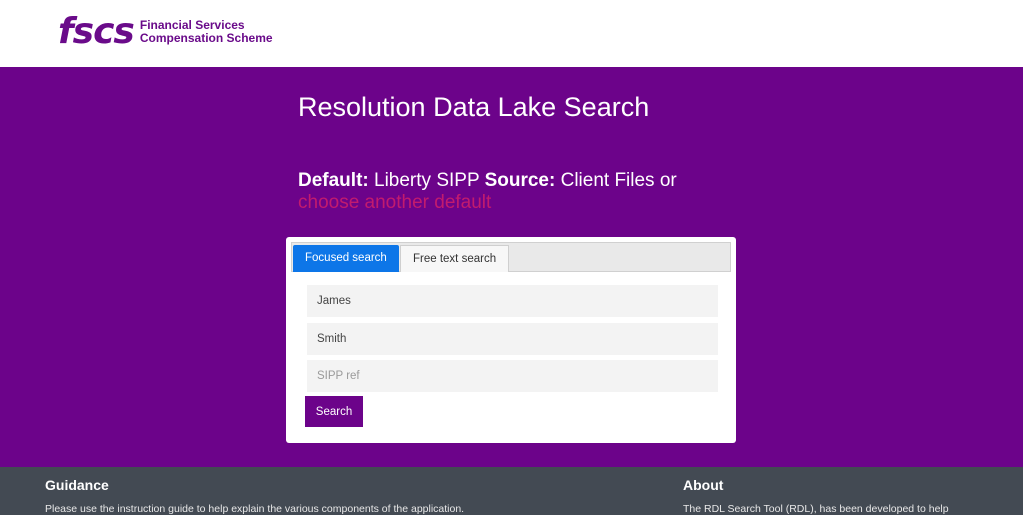 The height and width of the screenshot is (515, 1023). Describe the element at coordinates (206, 38) in the screenshot. I see `logo-line-2: Compensation Scheme` at that location.